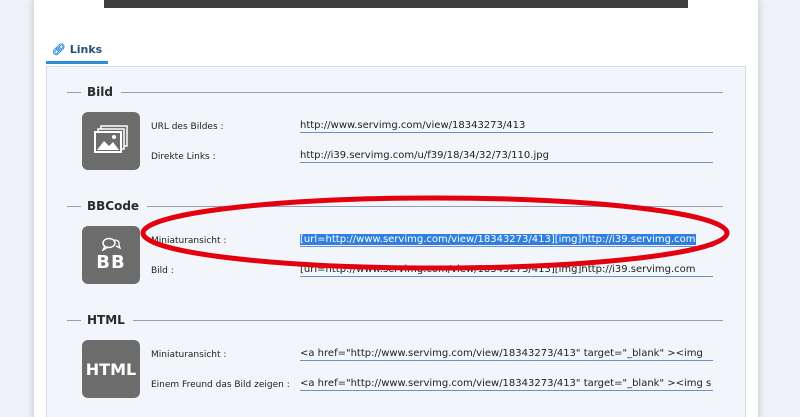  What do you see at coordinates (506, 126) in the screenshot?
I see `url-field: http://www.servimg.com/view/18343273/413` at bounding box center [506, 126].